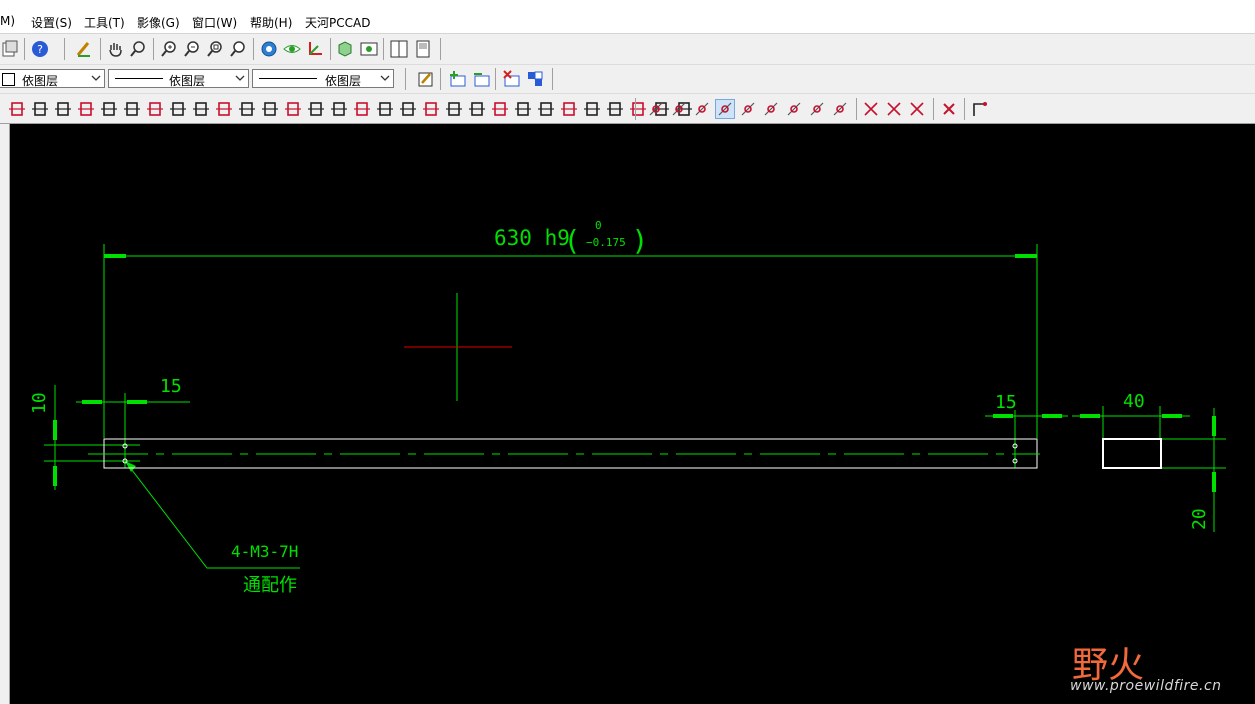 This screenshot has height=704, width=1255. I want to click on pin-icon, so click(86, 109).